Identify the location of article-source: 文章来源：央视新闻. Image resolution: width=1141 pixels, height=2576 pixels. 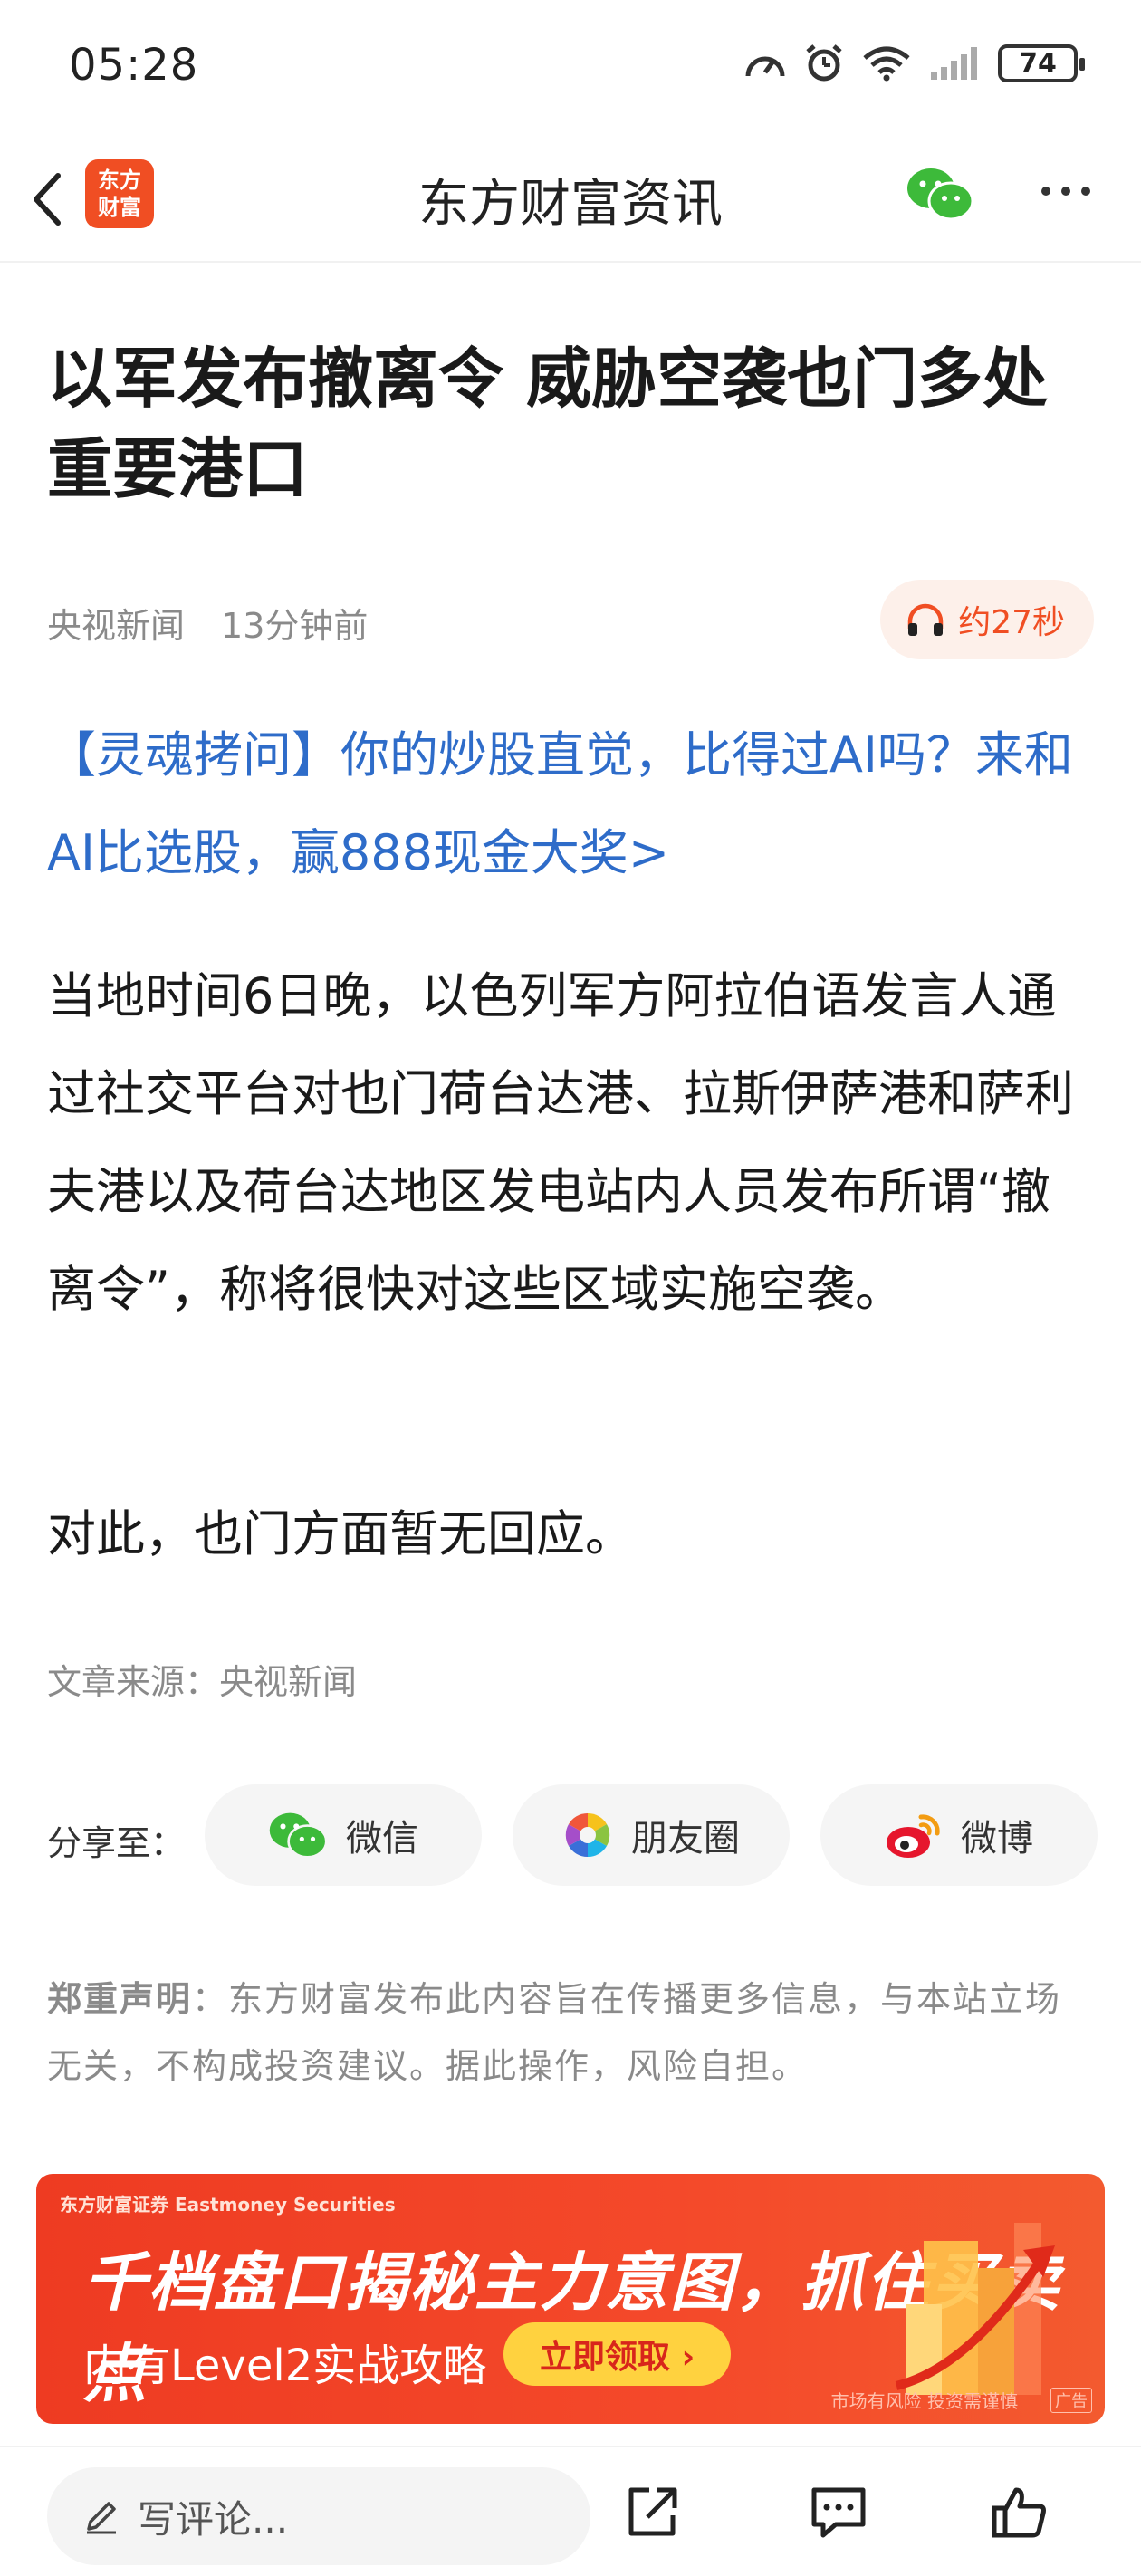
(203, 1682).